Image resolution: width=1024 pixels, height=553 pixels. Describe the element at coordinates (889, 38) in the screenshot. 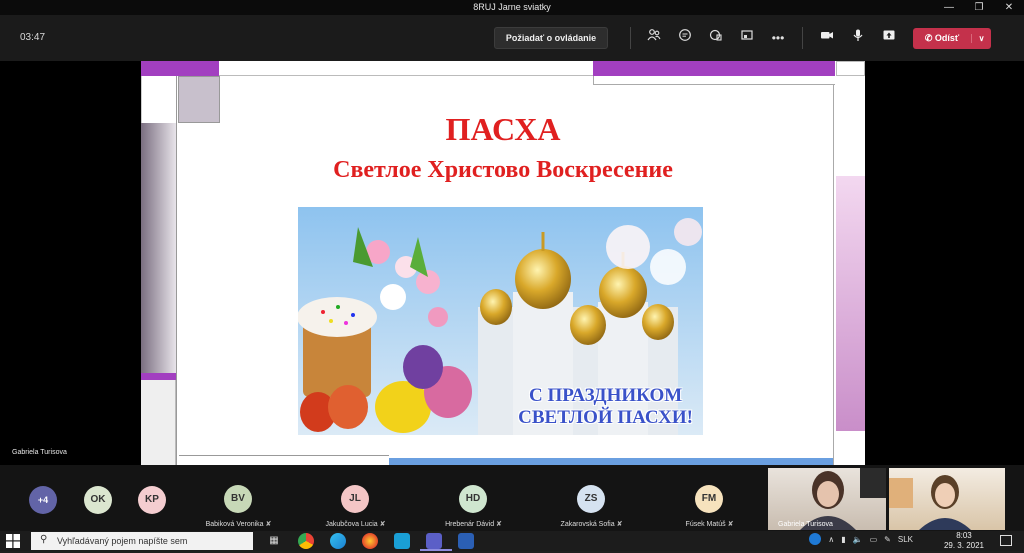

I see `share-screen-icon` at that location.